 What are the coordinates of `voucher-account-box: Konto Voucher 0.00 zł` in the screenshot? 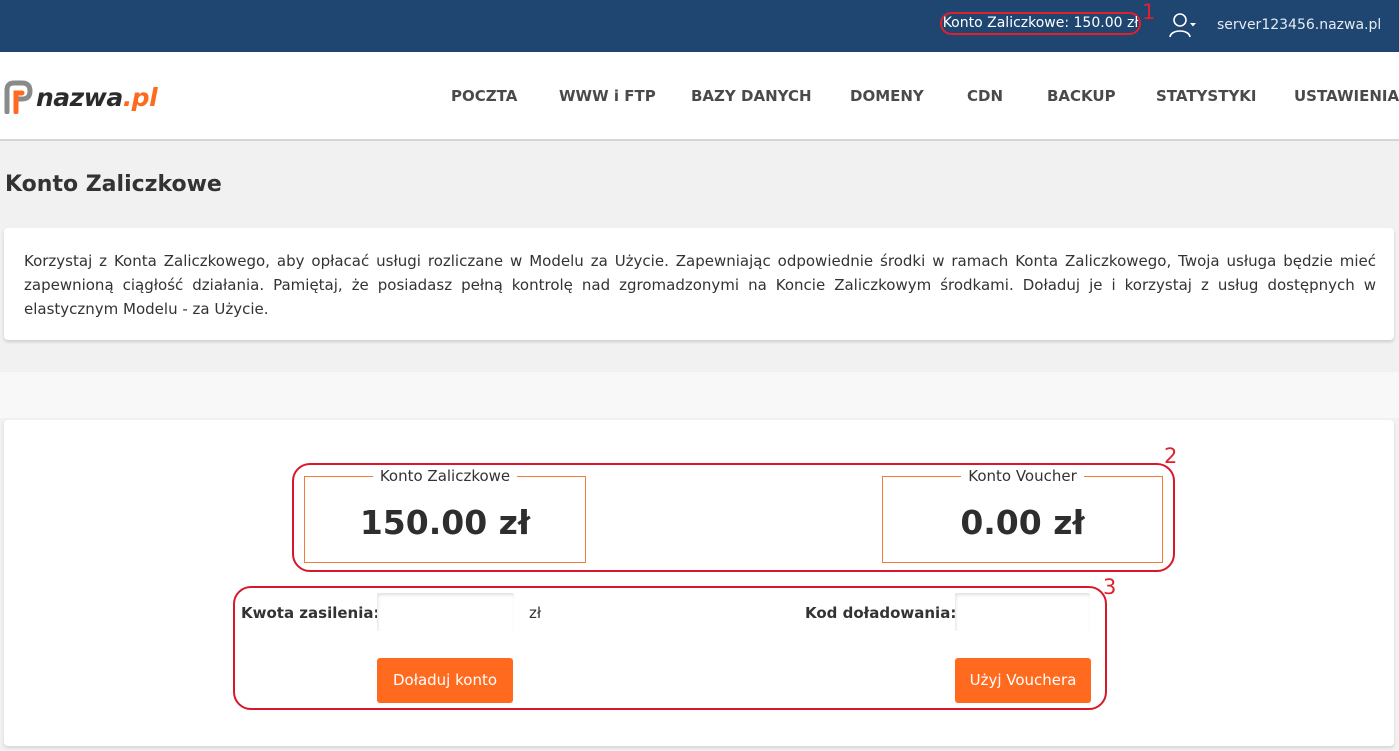 It's located at (1022, 515).